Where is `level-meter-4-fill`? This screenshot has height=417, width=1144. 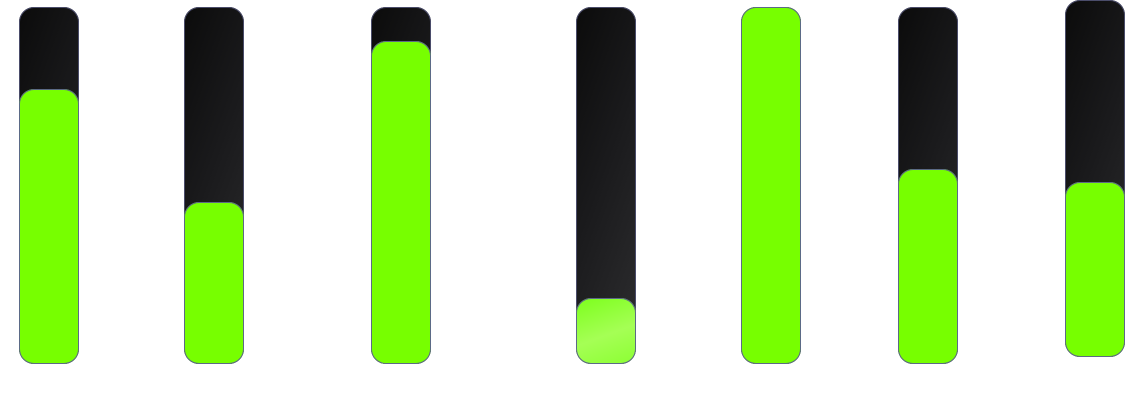 level-meter-4-fill is located at coordinates (606, 330).